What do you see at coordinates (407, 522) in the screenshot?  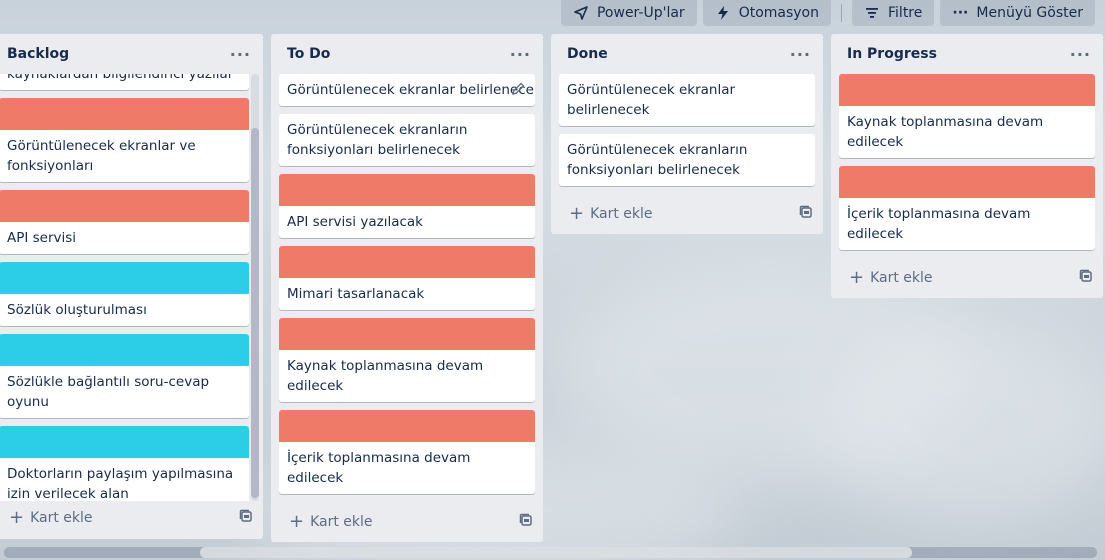 I see `add-card-todo: + Kart ekle` at bounding box center [407, 522].